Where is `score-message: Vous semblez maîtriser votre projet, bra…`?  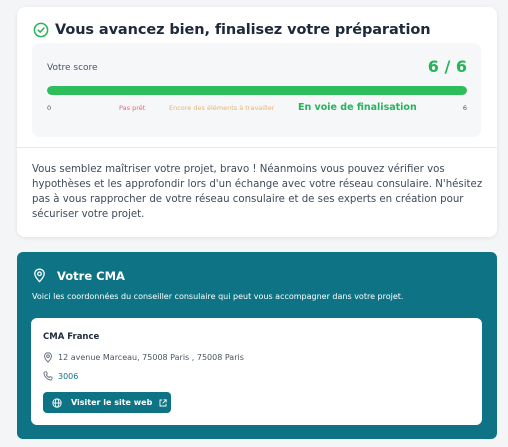 score-message: Vous semblez maîtriser votre projet, bra… is located at coordinates (257, 192).